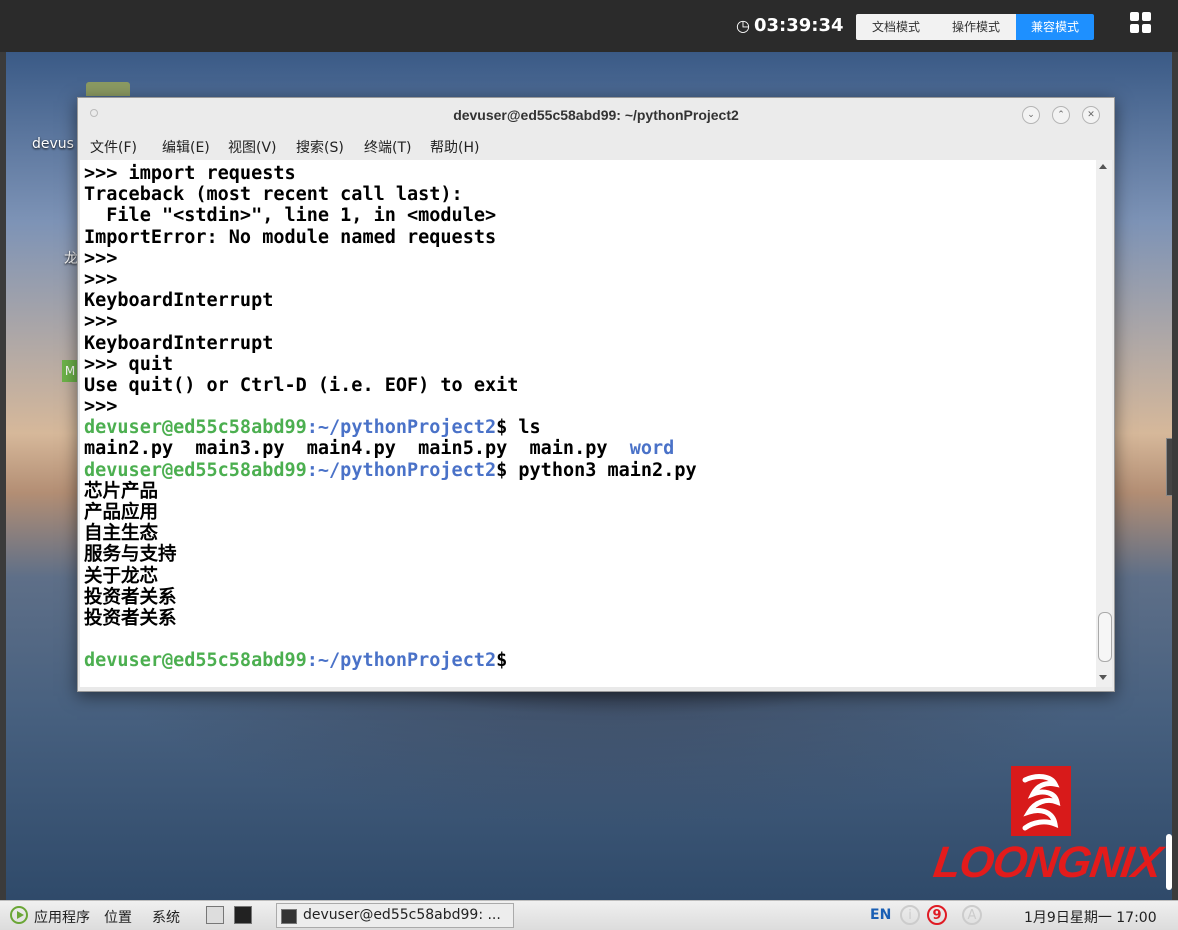  Describe the element at coordinates (186, 147) in the screenshot. I see `menu-edit: 编辑(E)` at that location.